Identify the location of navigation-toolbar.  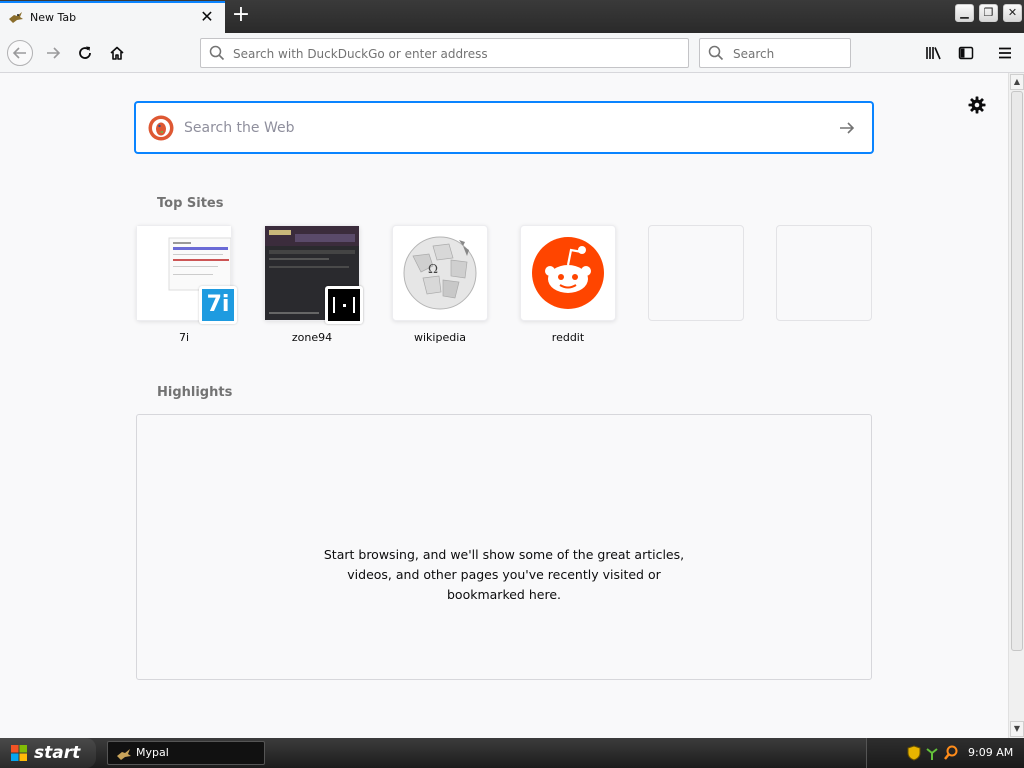
(512, 53).